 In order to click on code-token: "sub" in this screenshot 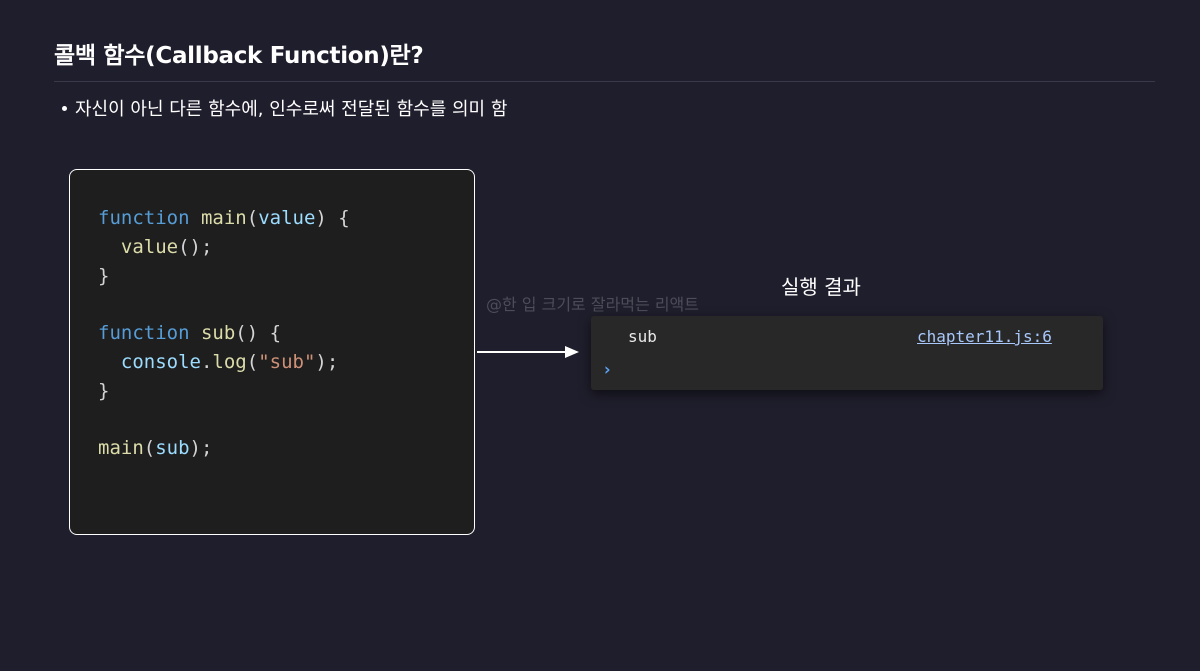, I will do `click(287, 361)`.